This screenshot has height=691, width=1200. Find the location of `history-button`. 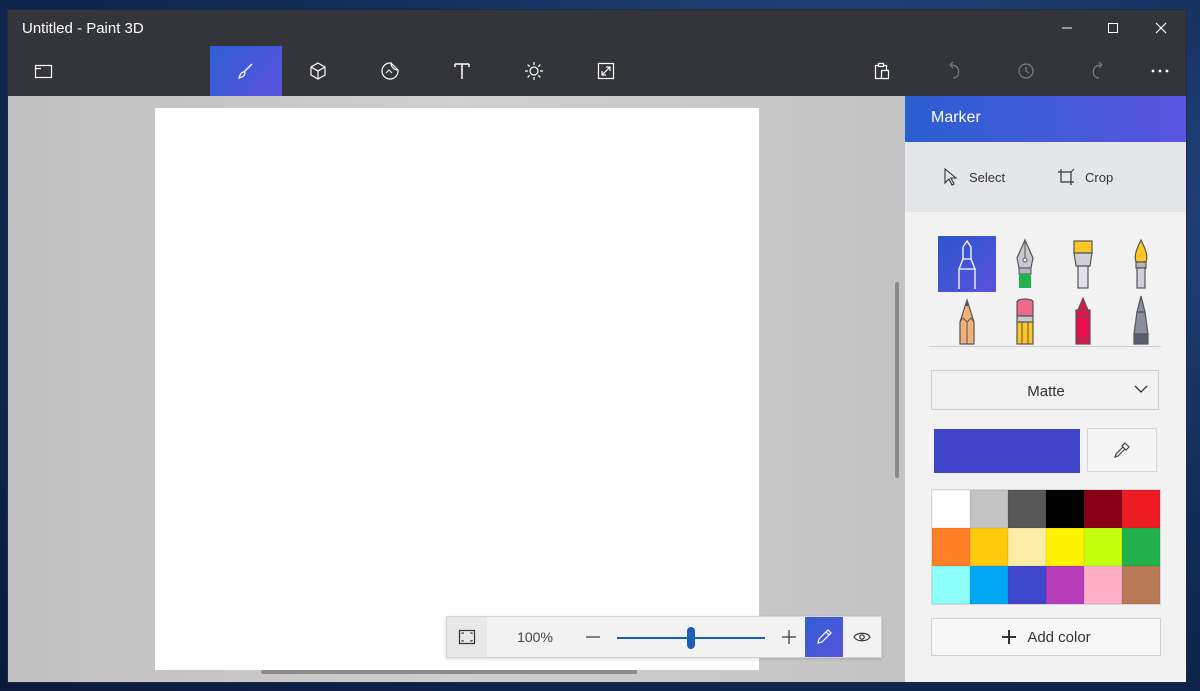

history-button is located at coordinates (1026, 71).